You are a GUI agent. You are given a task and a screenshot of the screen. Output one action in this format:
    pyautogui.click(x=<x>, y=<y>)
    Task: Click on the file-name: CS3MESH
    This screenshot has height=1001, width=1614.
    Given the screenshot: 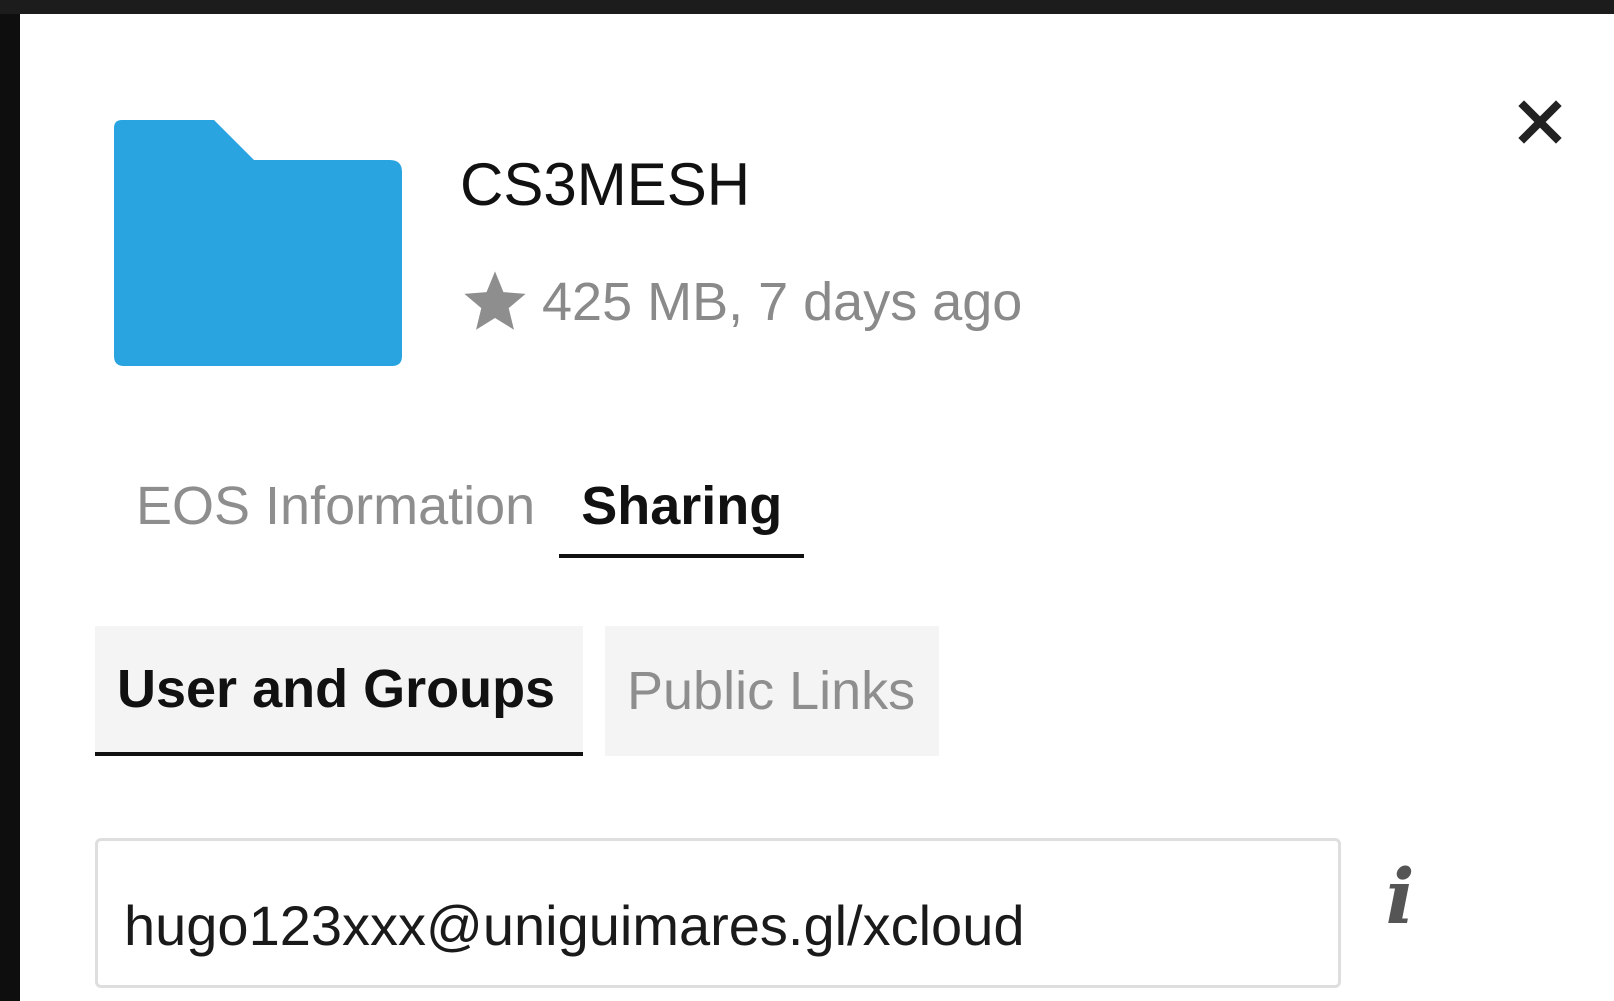 What is the action you would take?
    pyautogui.click(x=605, y=184)
    